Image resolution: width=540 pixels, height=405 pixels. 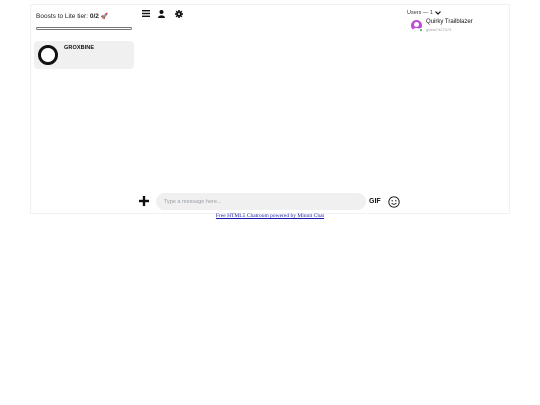 I want to click on message-input, so click(x=261, y=201).